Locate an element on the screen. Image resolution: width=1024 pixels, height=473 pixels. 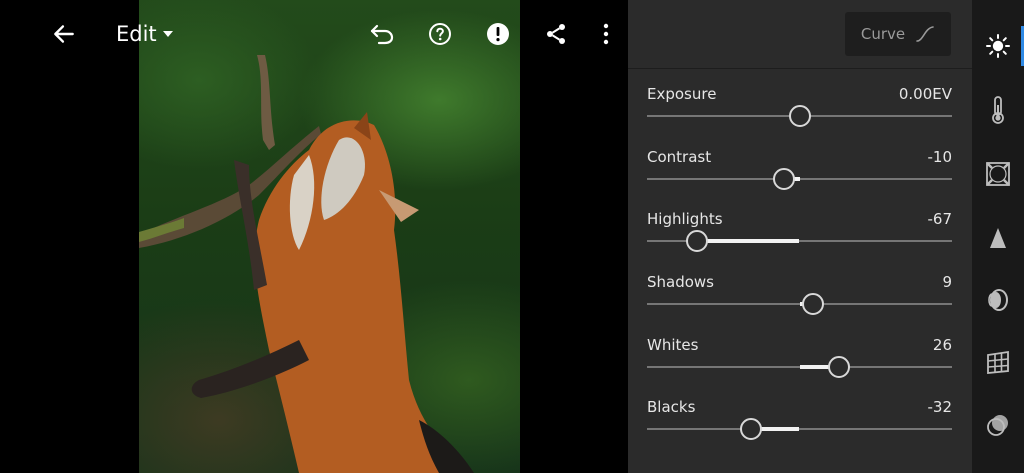
contrast-slider: Contrast -10 is located at coordinates (799, 177).